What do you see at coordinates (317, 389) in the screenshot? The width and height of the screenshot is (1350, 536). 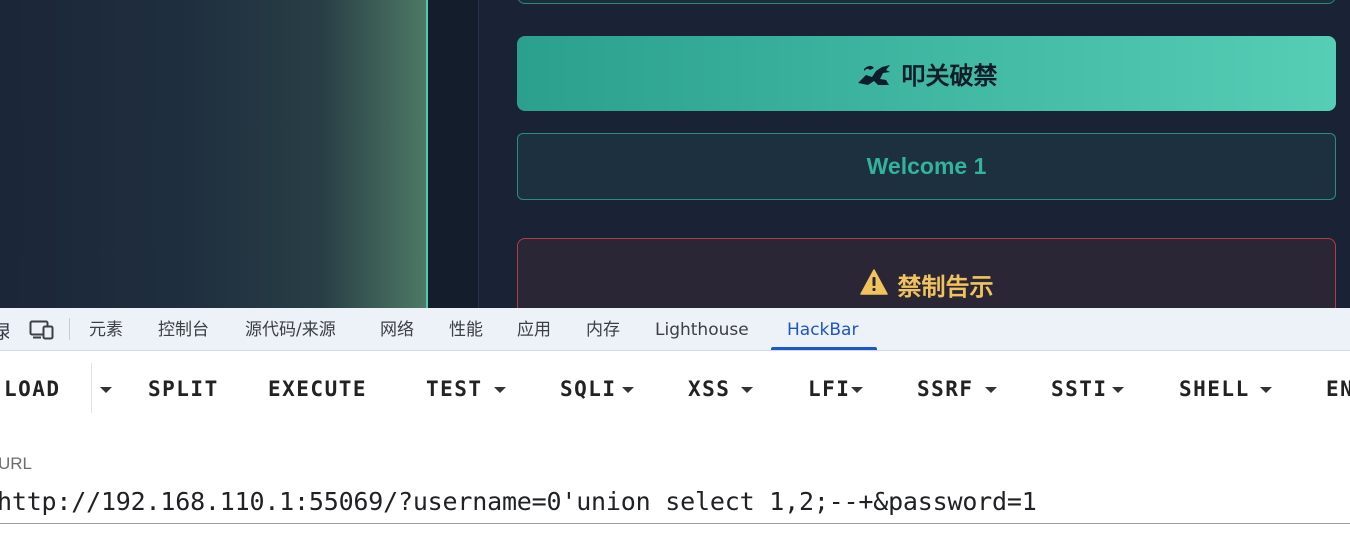 I see `execute-button: EXECUTE` at bounding box center [317, 389].